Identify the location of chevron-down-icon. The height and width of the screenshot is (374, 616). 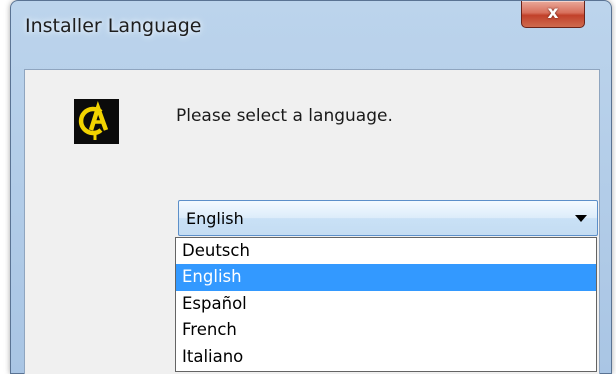
(581, 218).